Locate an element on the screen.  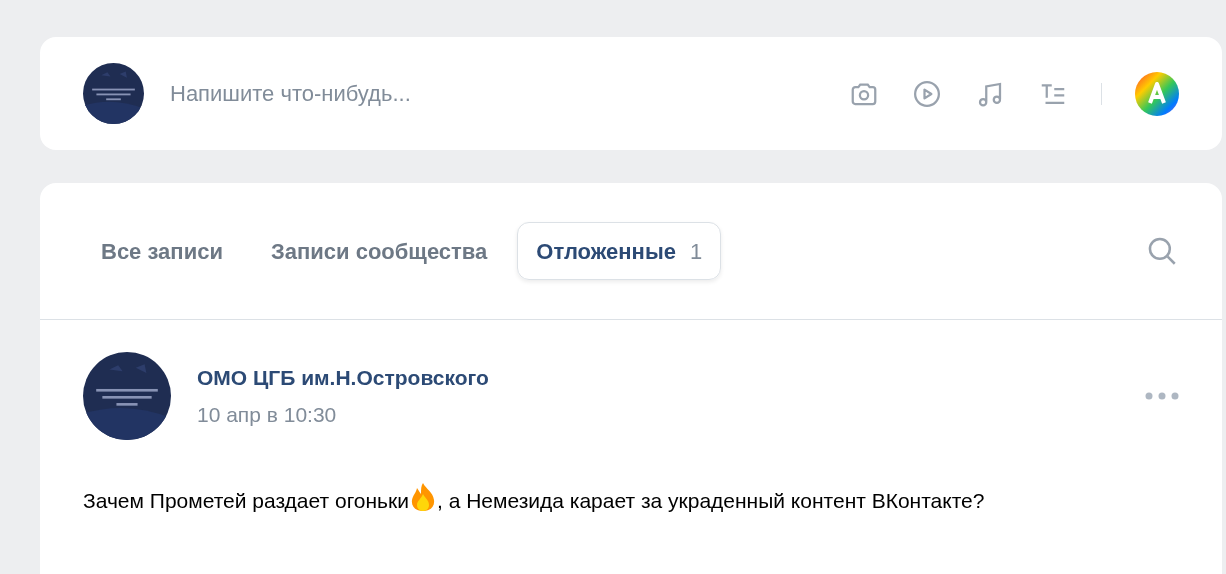
more-icon is located at coordinates (1162, 396).